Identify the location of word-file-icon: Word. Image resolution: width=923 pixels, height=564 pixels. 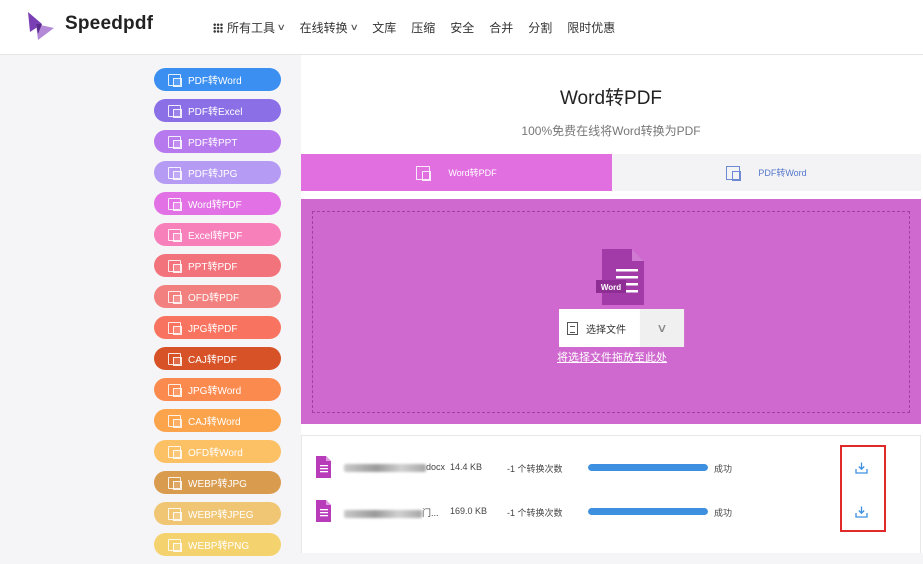
(620, 277).